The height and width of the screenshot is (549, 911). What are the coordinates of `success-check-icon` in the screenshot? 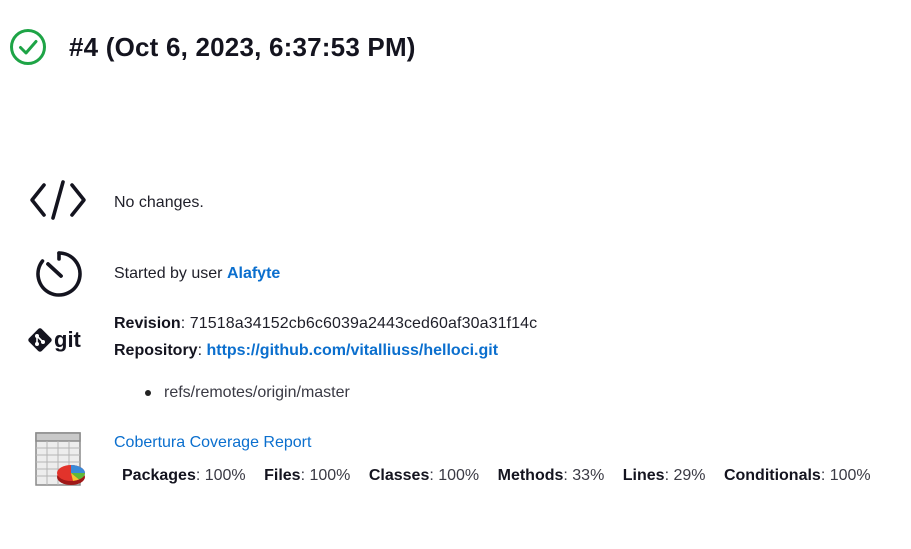 It's located at (28, 47).